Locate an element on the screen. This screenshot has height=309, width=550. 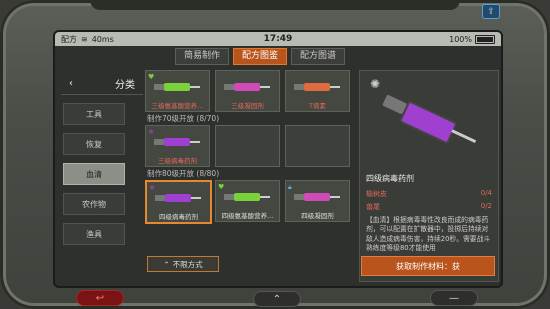
lock-icon: 🔒︎ is located at coordinates (290, 187).